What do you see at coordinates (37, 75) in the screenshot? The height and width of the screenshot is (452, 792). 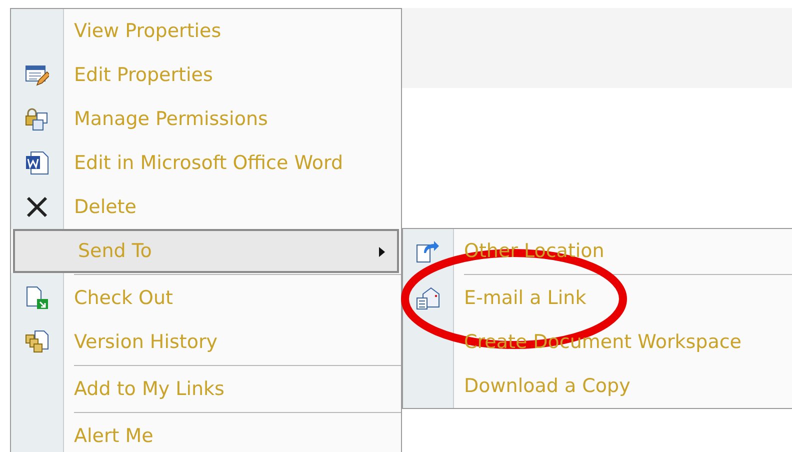 I see `table-pencil-icon` at bounding box center [37, 75].